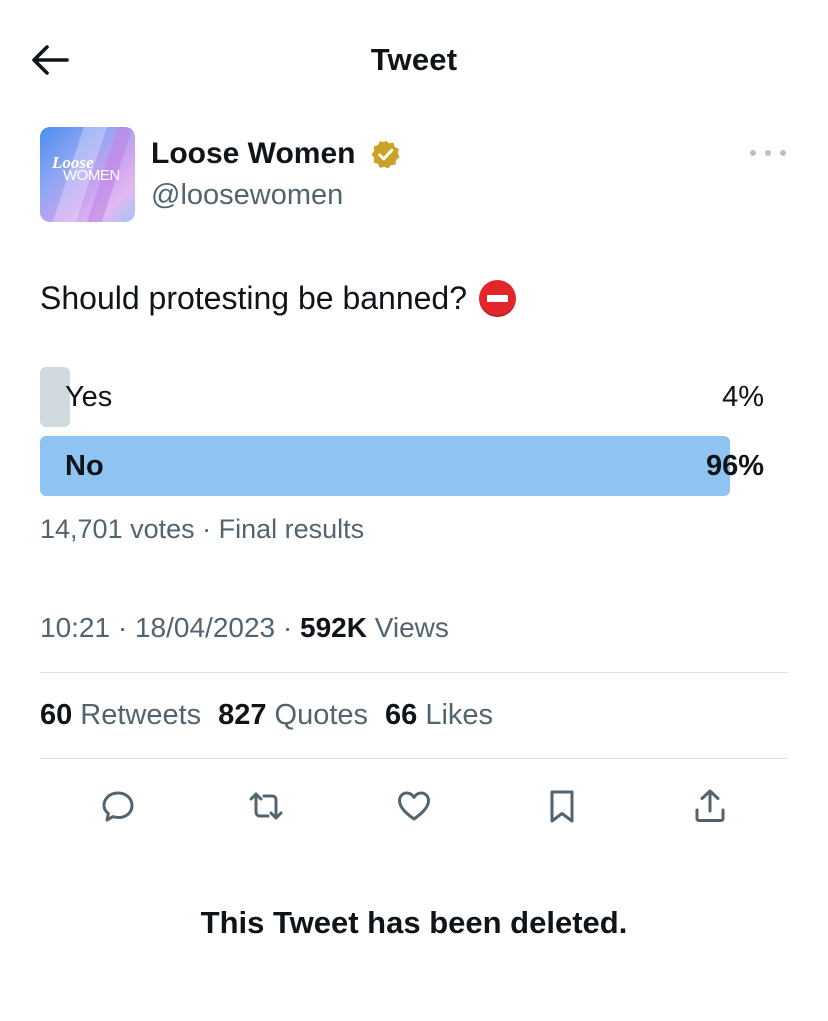  What do you see at coordinates (75, 627) in the screenshot?
I see `tweet-time: 10:21` at bounding box center [75, 627].